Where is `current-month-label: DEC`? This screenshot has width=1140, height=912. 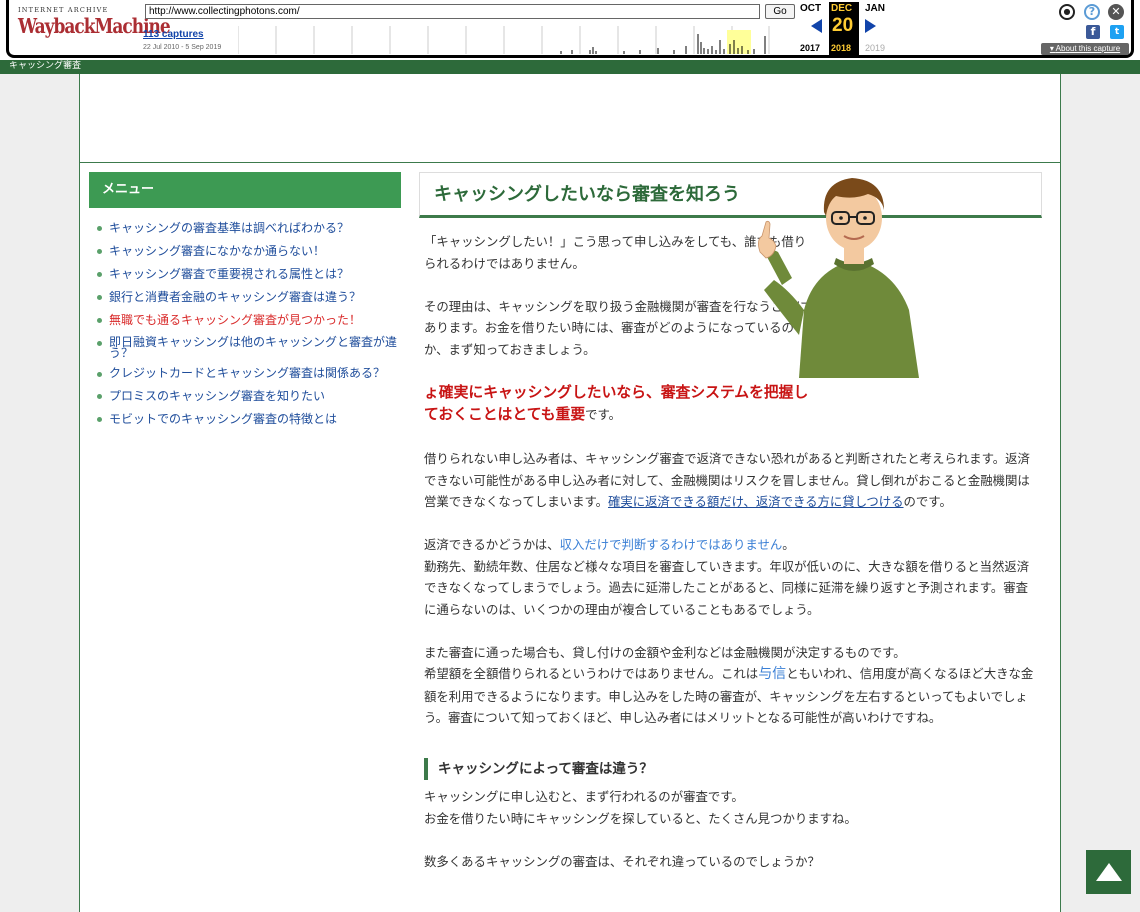 current-month-label: DEC is located at coordinates (842, 8).